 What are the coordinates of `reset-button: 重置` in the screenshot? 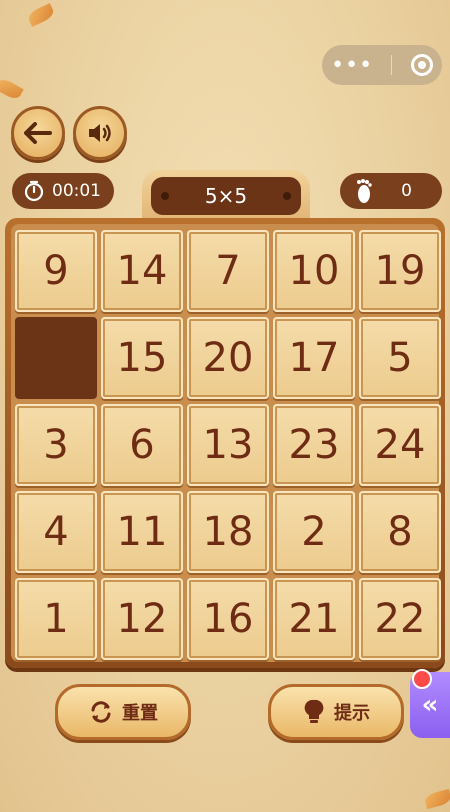 It's located at (123, 712).